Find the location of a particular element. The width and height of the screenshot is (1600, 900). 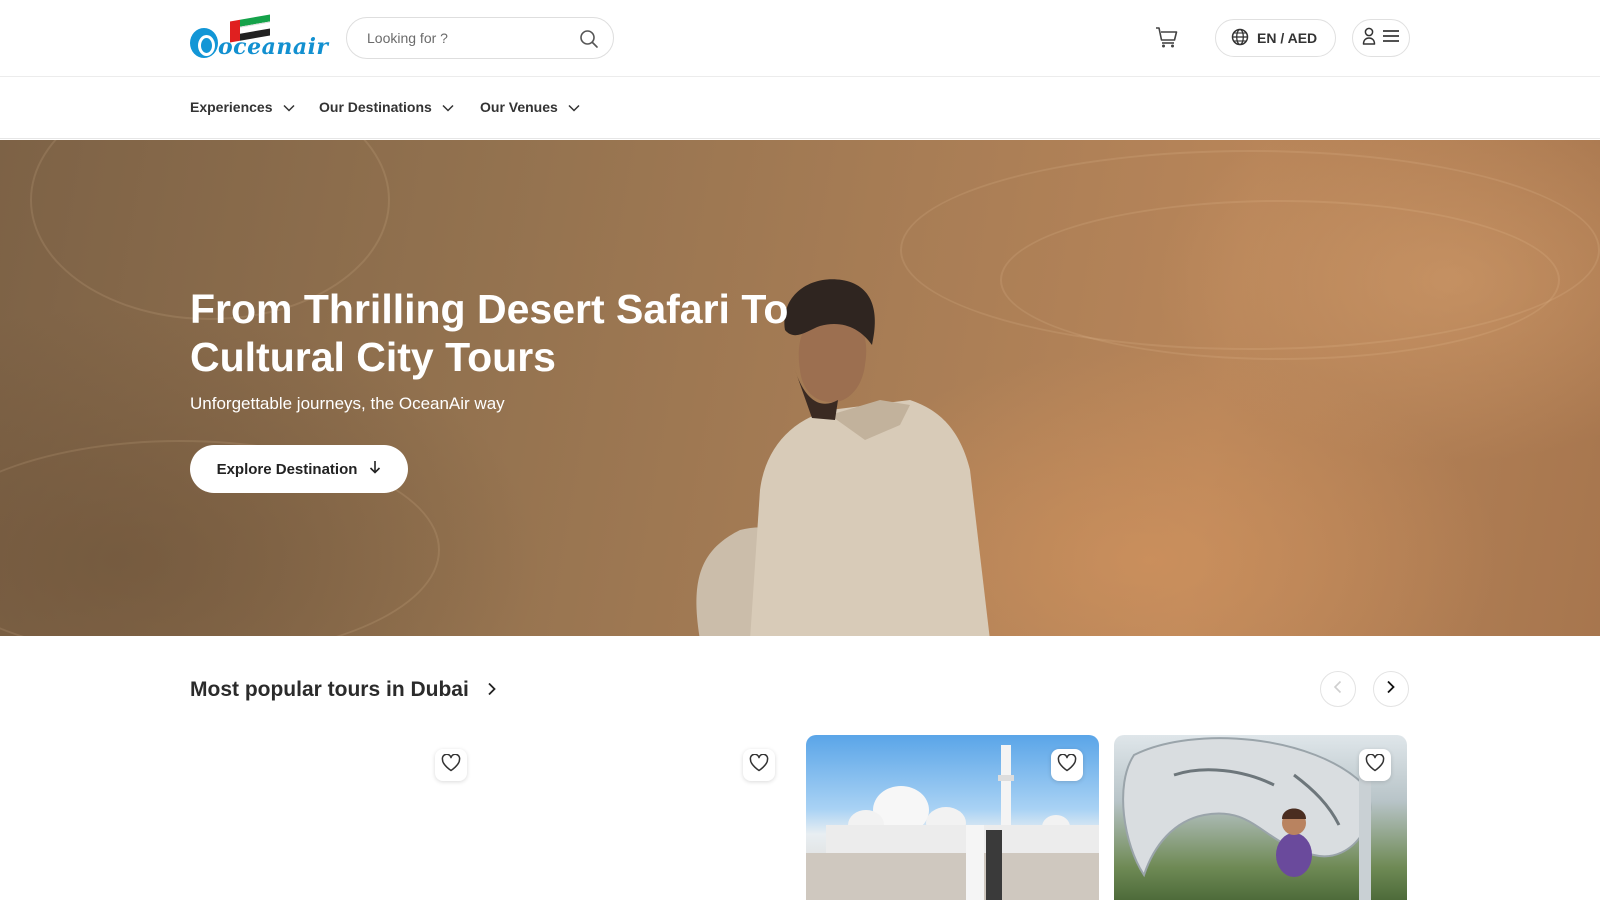

hero-subtitle: Unforgettable journeys, the OceanAir way is located at coordinates (347, 403).